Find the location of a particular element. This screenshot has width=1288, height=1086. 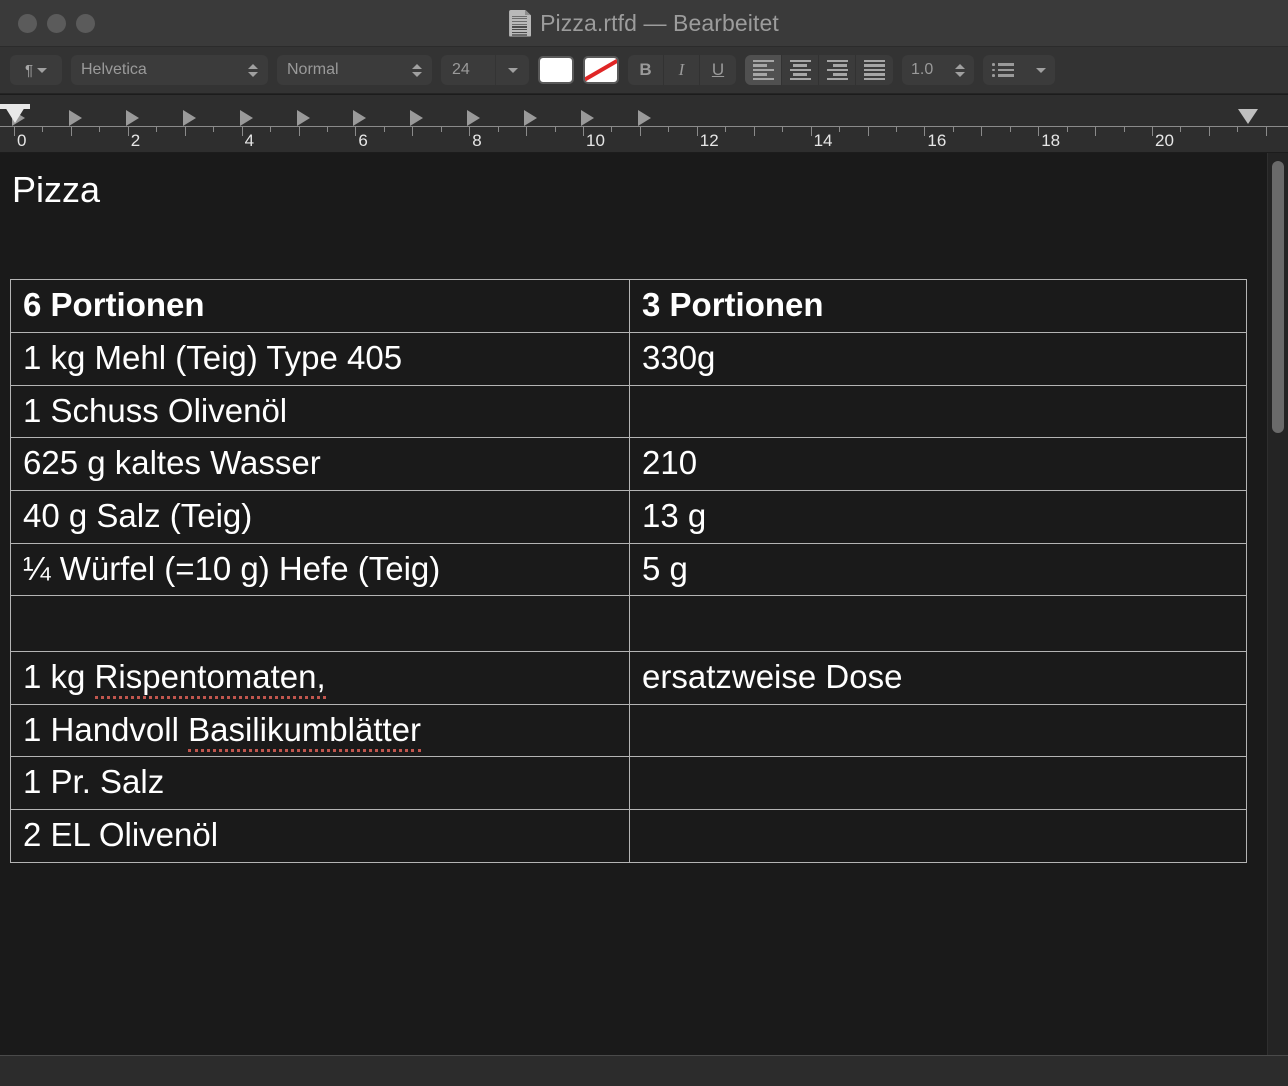

vertical-scrollbar-thumb is located at coordinates (1278, 297).